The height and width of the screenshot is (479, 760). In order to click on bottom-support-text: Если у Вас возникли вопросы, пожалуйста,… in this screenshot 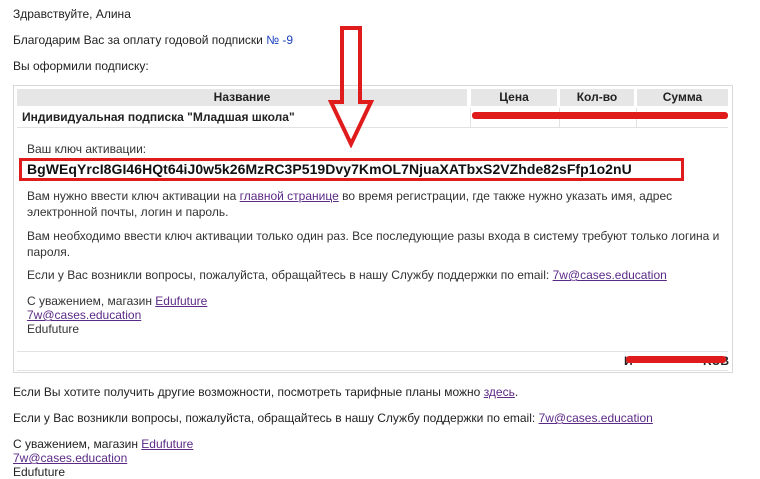, I will do `click(274, 418)`.